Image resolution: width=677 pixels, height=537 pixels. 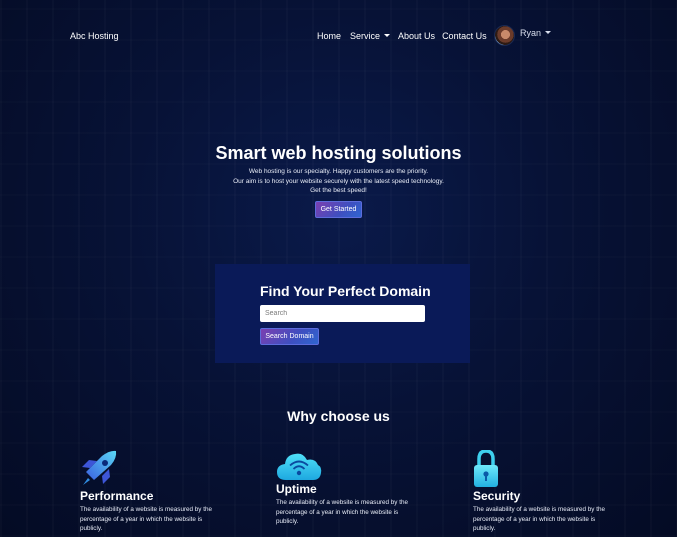 What do you see at coordinates (299, 469) in the screenshot?
I see `cloud-icon` at bounding box center [299, 469].